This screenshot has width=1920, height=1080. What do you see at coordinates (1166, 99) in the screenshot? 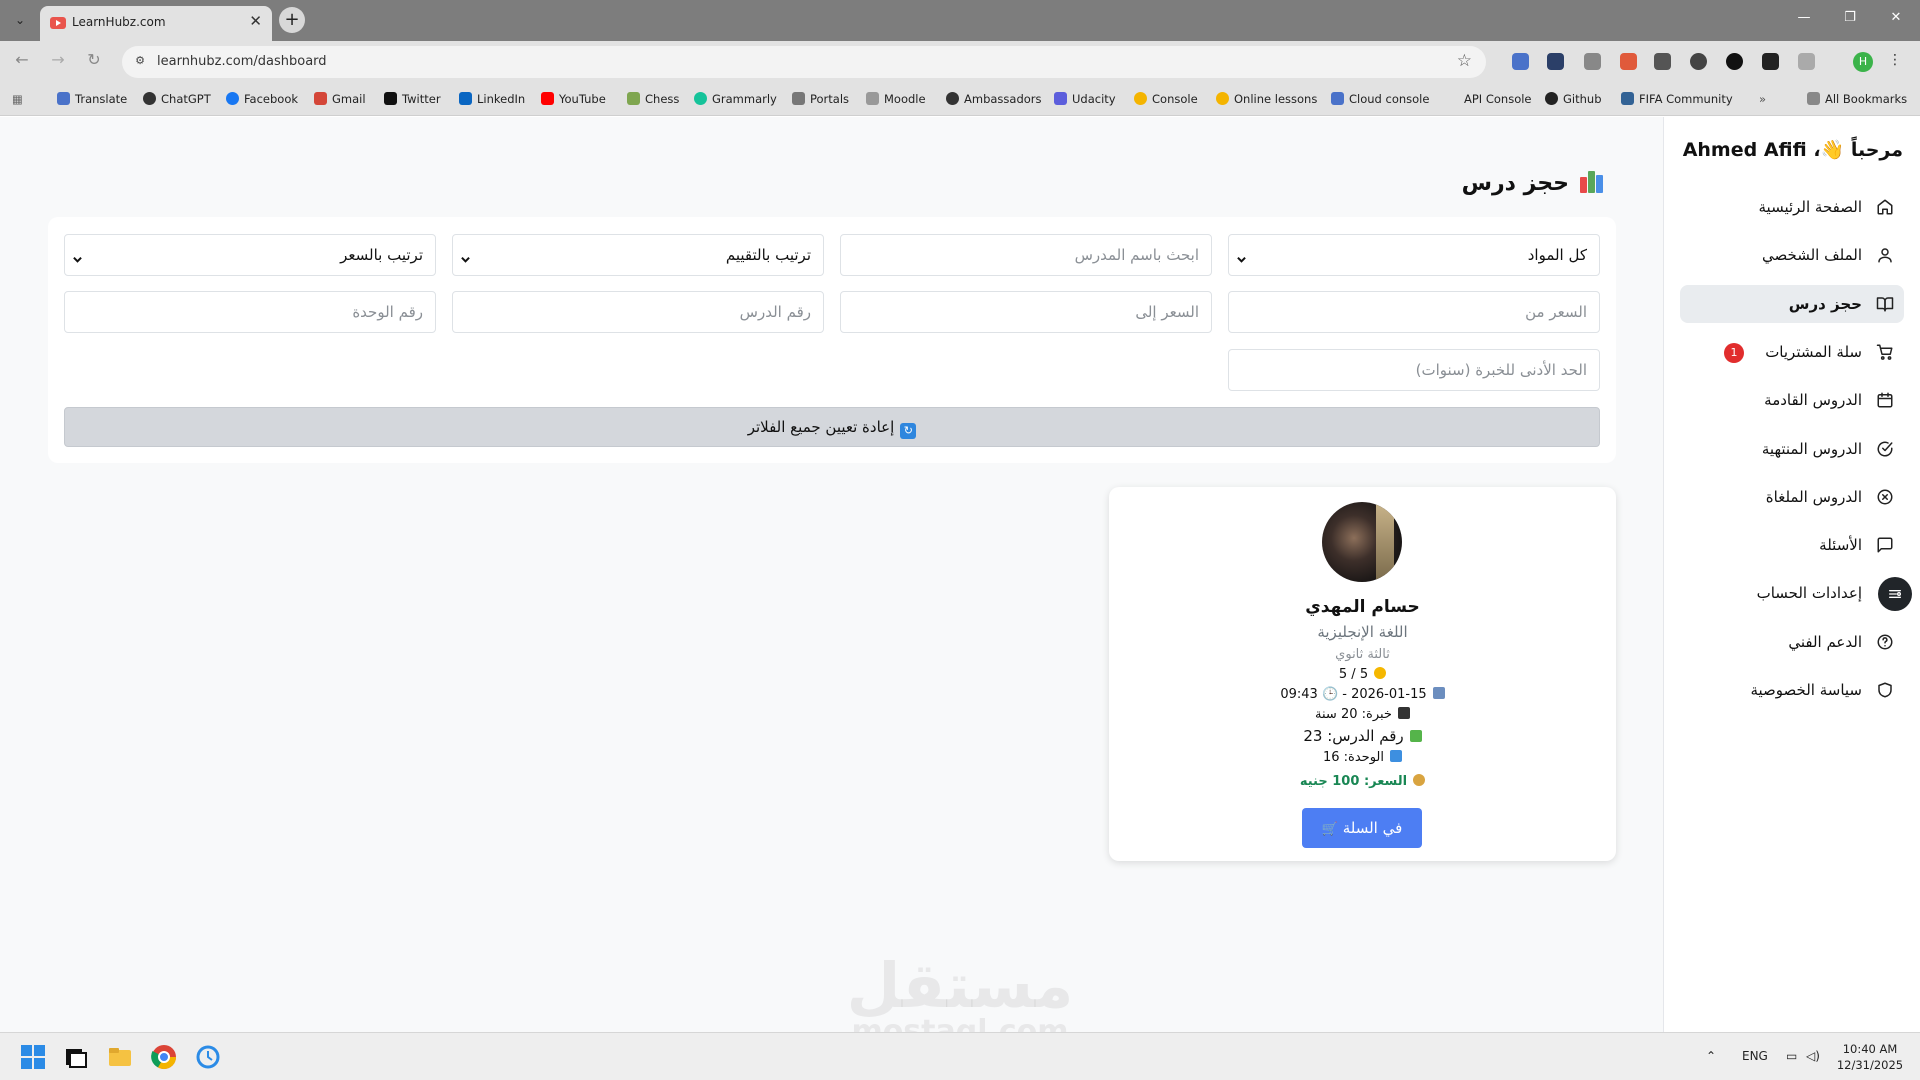
I see `bookmark-console: Console` at bounding box center [1166, 99].